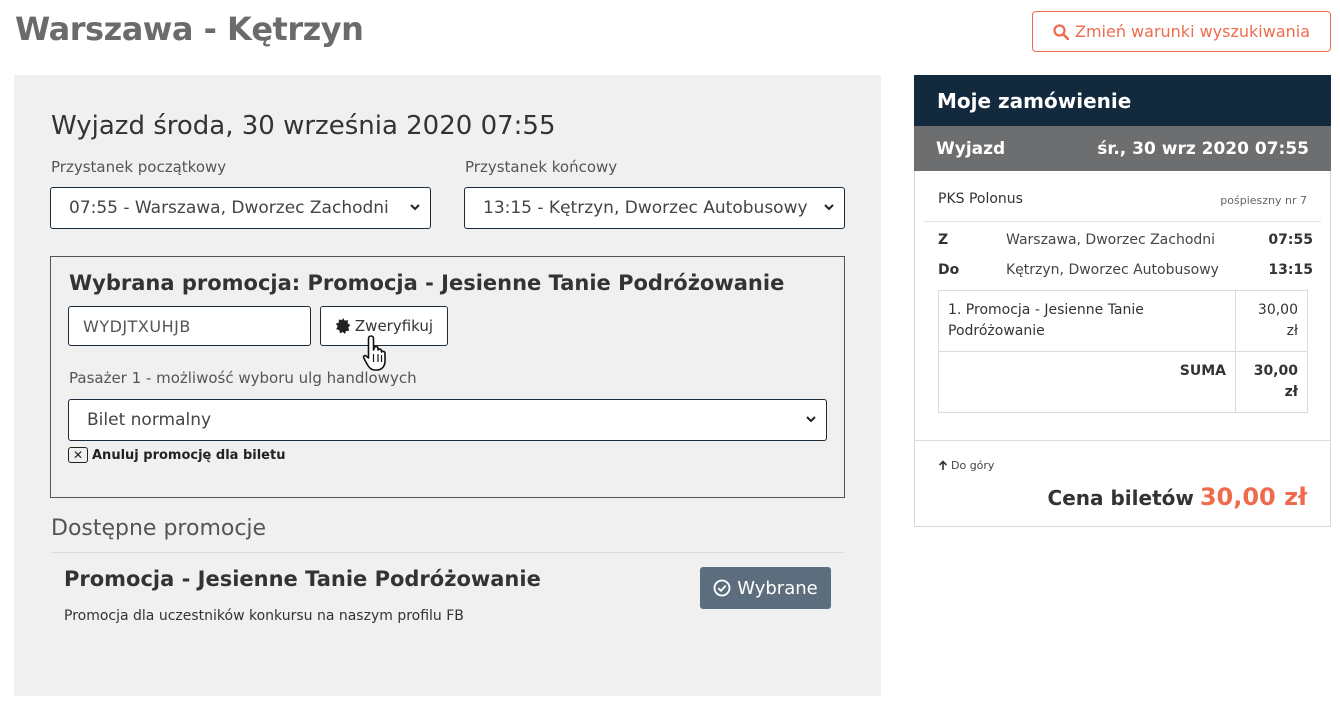  What do you see at coordinates (1263, 200) in the screenshot?
I see `service-type: pośpieszny nr 7` at bounding box center [1263, 200].